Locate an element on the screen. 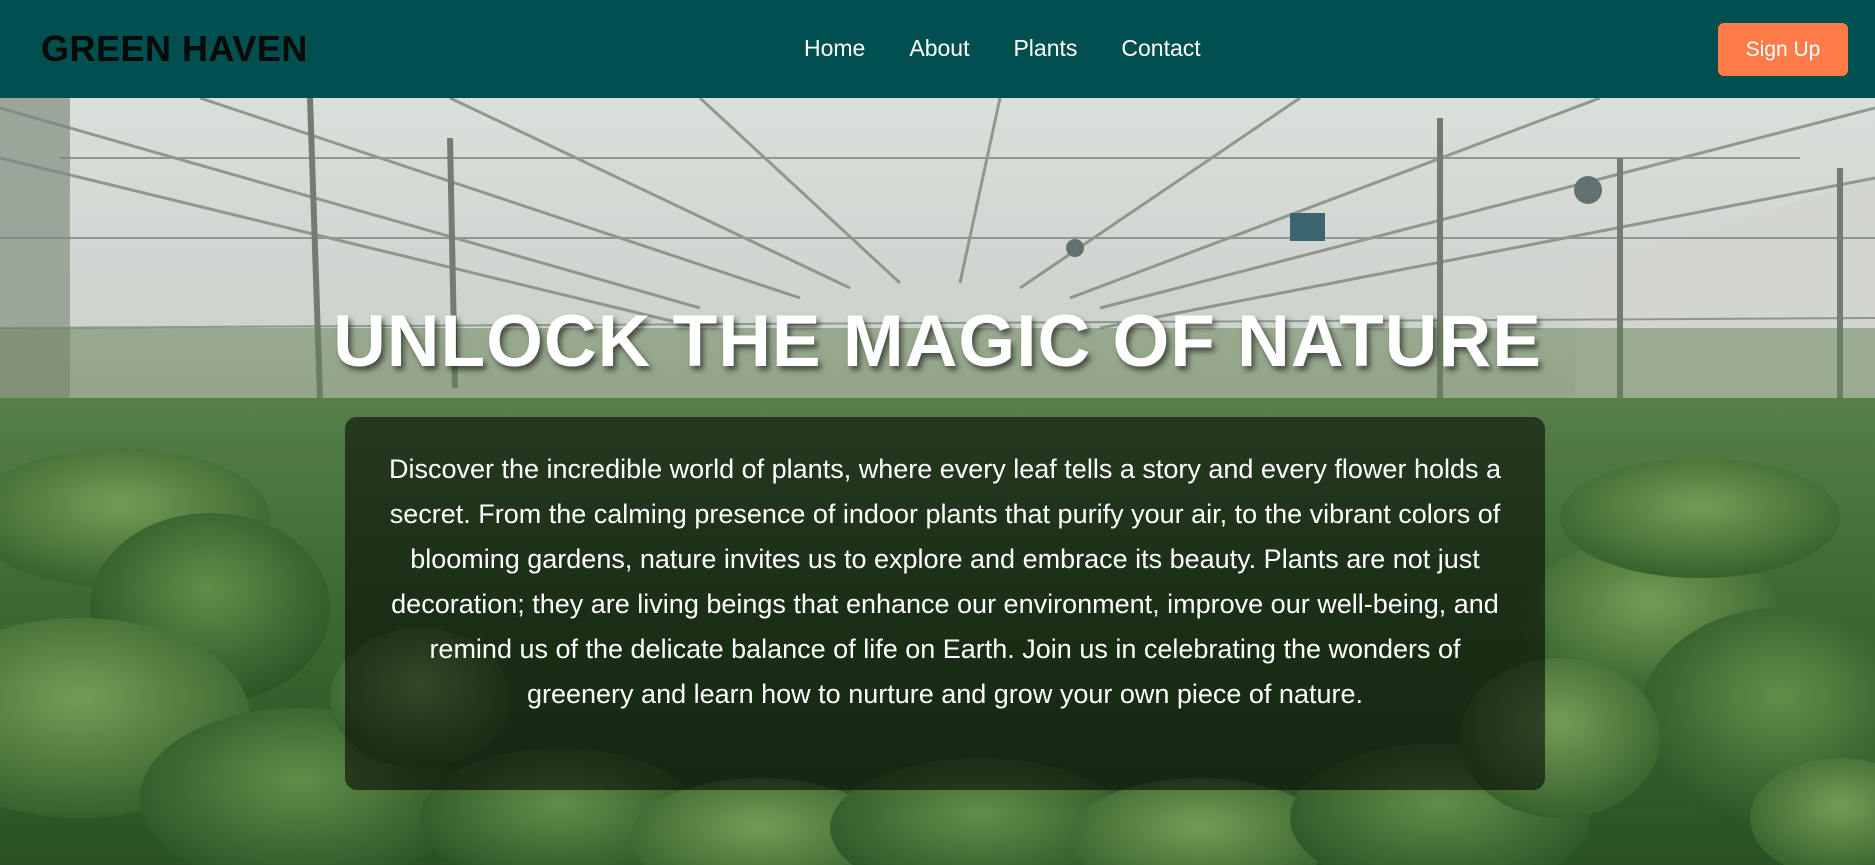 The width and height of the screenshot is (1875, 865). site-logo: GREEN HAVEN is located at coordinates (174, 49).